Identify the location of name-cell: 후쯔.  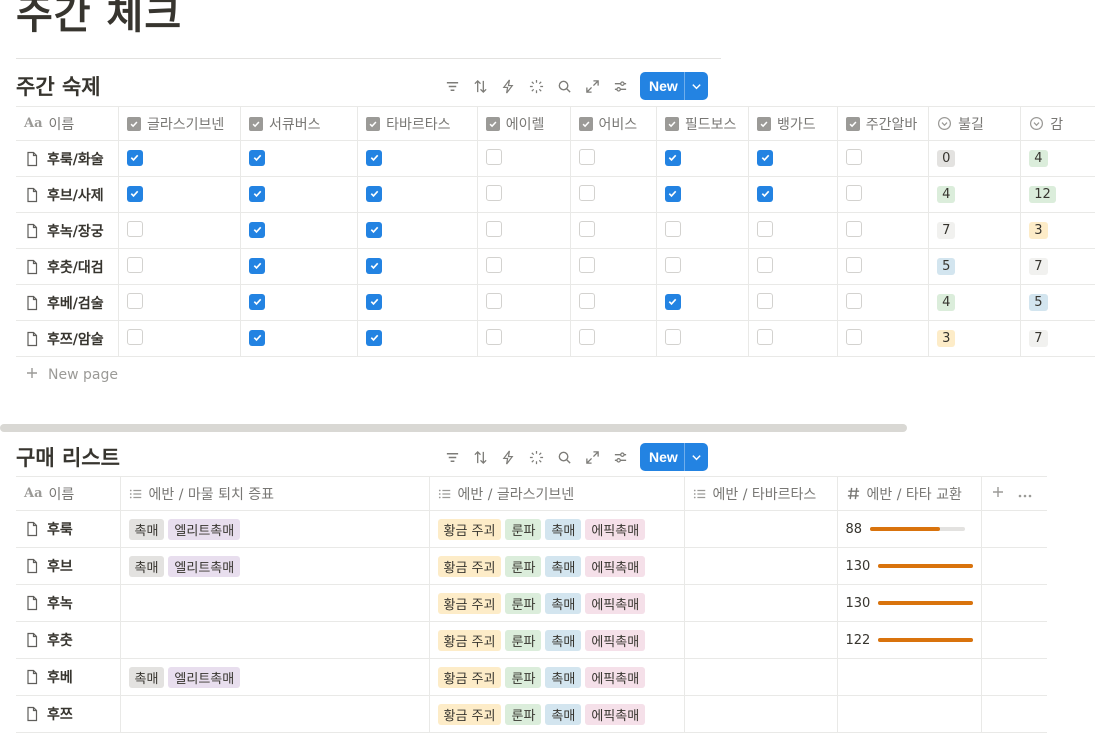
(68, 714).